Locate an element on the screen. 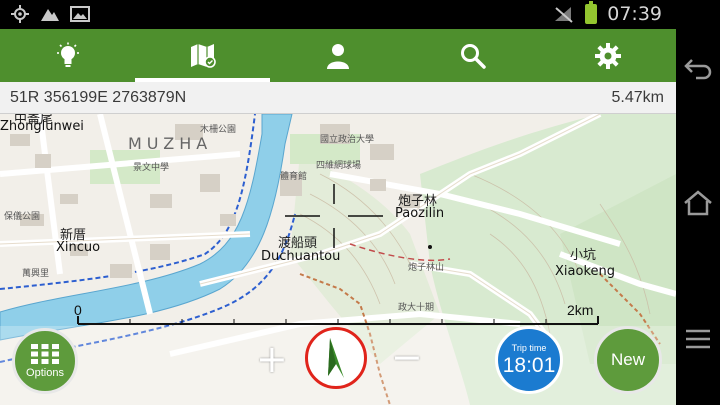 The height and width of the screenshot is (405, 720). home-icon is located at coordinates (698, 203).